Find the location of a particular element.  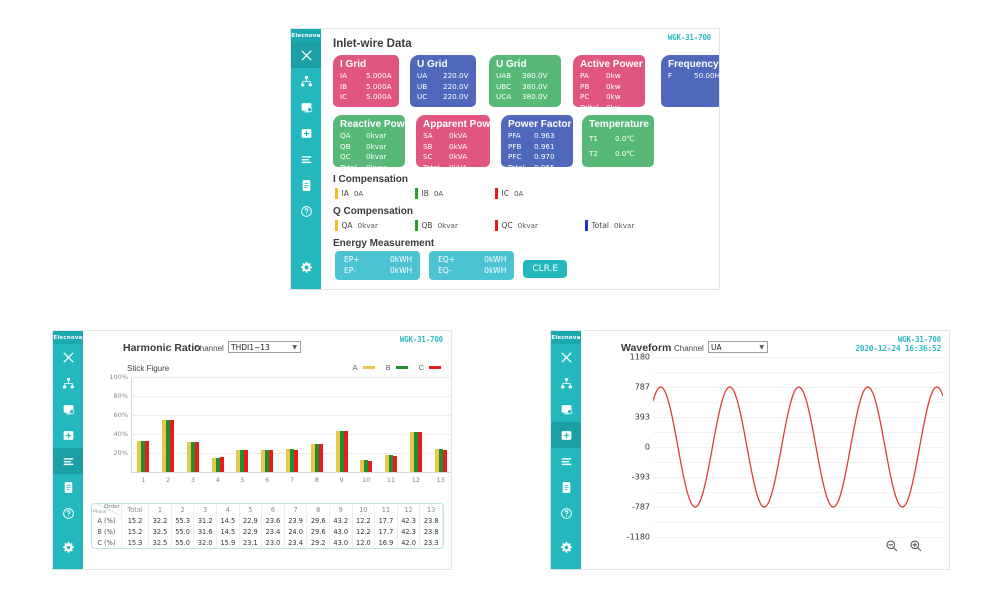

page-title: Harmonic Ratio is located at coordinates (162, 348).